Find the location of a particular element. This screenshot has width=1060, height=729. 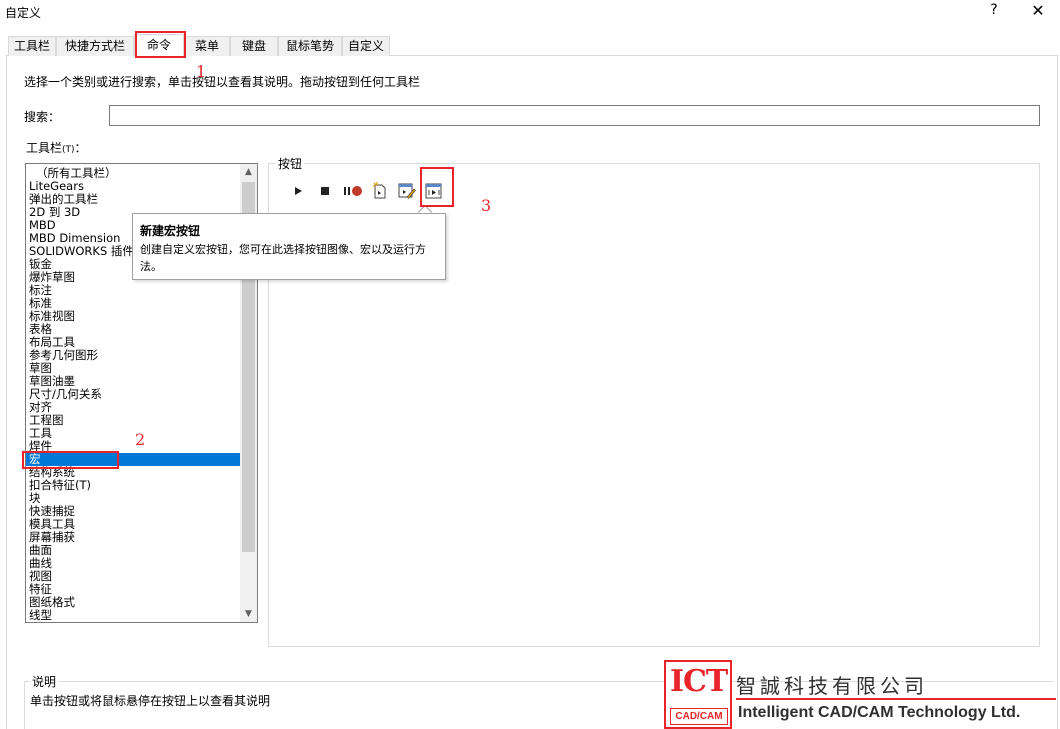

toolbar-list-item: 快速捕捉 is located at coordinates (133, 511).